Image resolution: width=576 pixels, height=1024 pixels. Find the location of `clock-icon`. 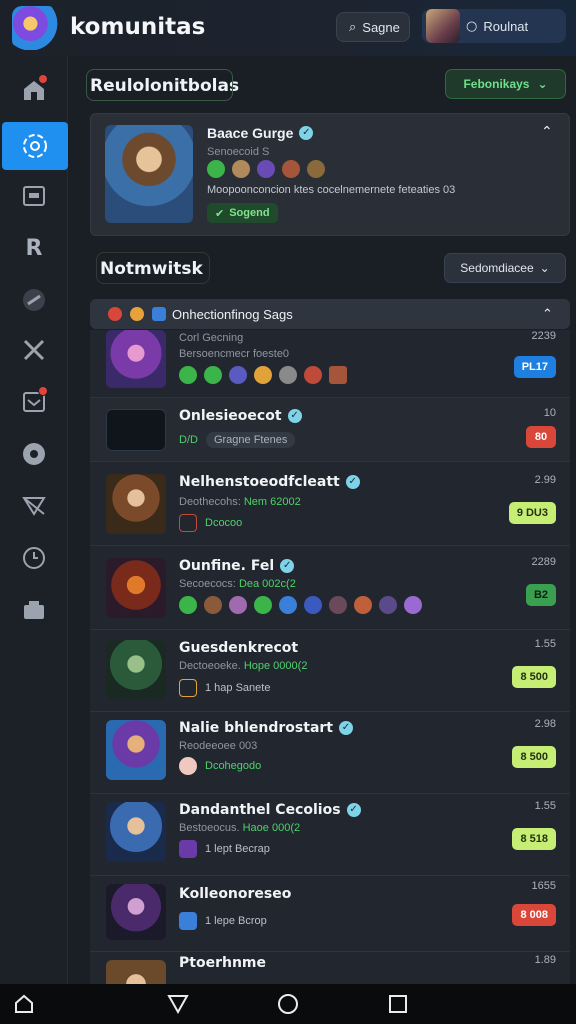

clock-icon is located at coordinates (34, 558).